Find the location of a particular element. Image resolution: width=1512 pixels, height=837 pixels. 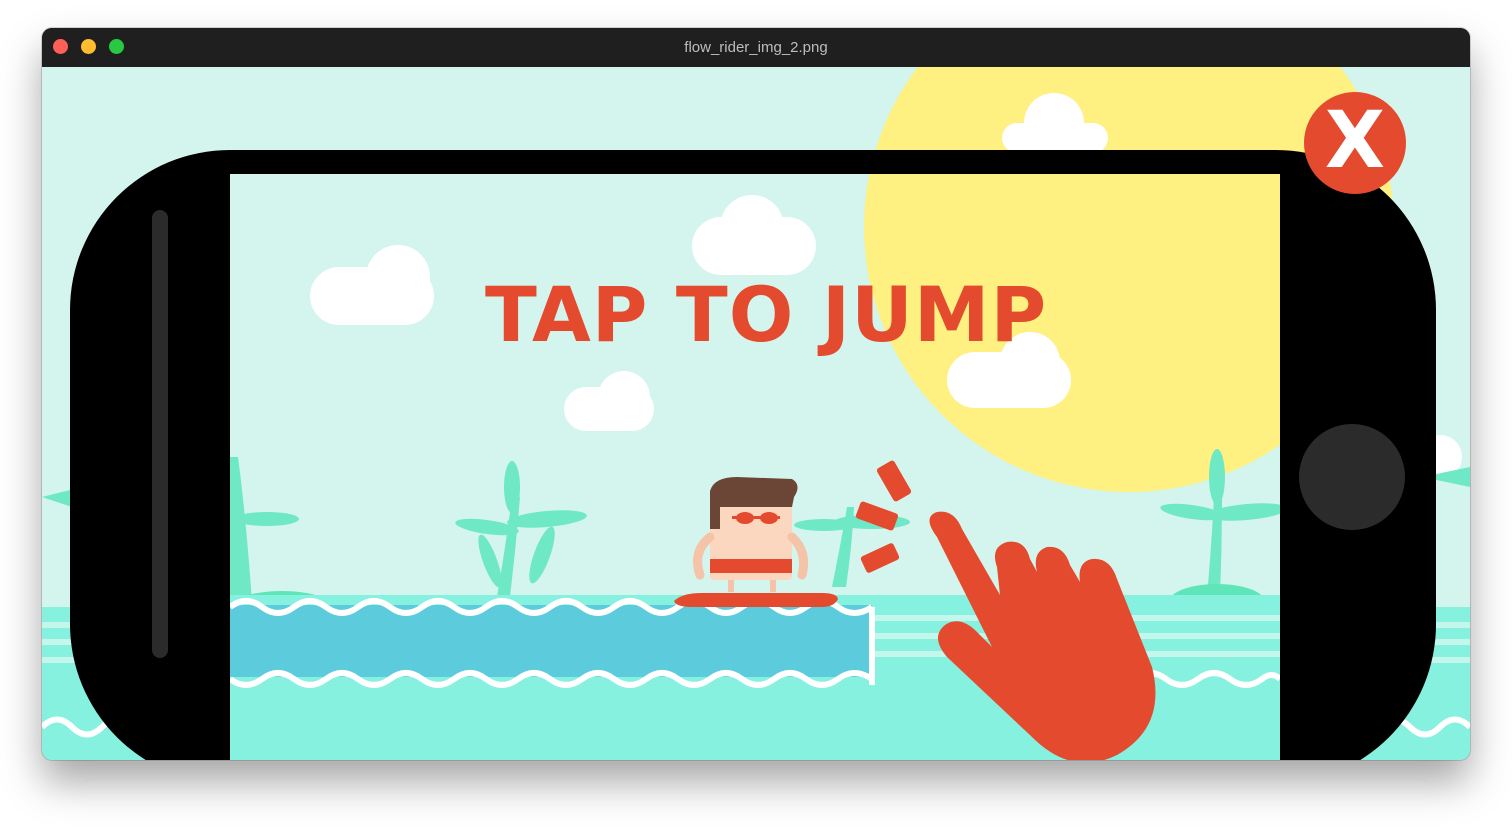

close-icon: X is located at coordinates (1355, 141).